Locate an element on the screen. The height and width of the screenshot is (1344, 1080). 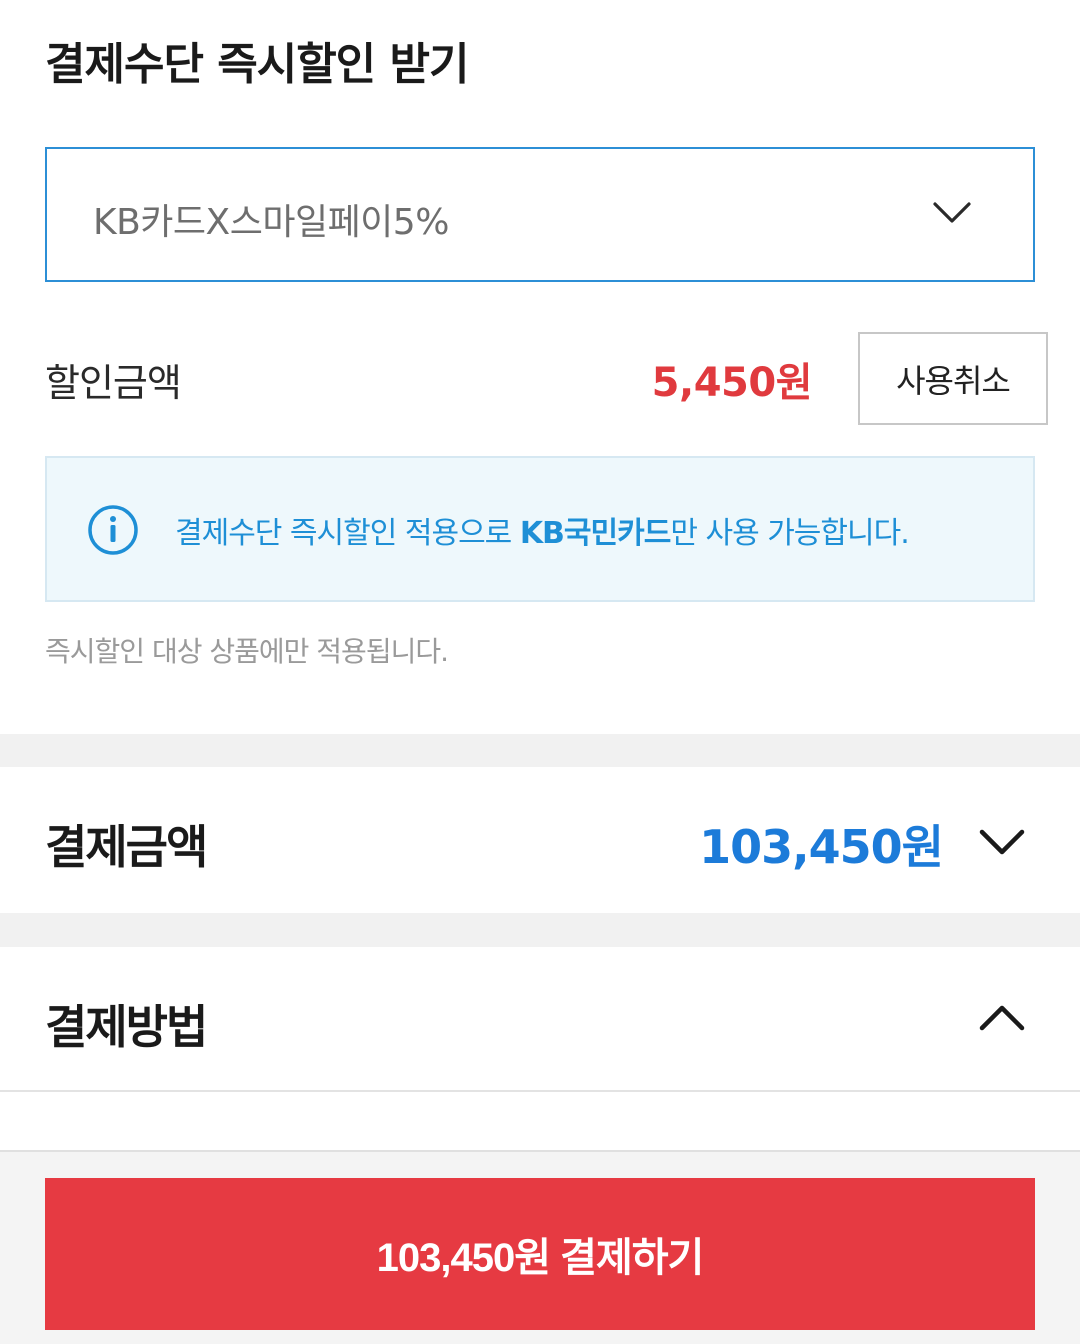
payment-total-section: 결제금액 103,450원 is located at coordinates (540, 840).